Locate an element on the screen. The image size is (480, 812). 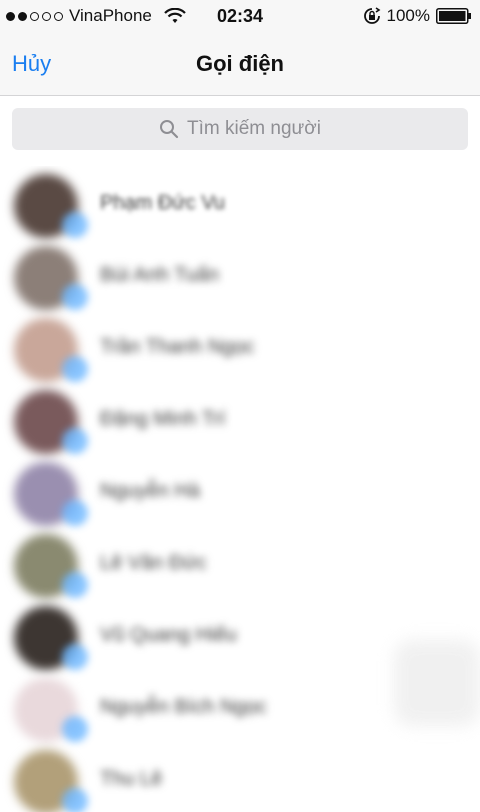
contact-name: Phạm Đức Vu is located at coordinates (162, 203).